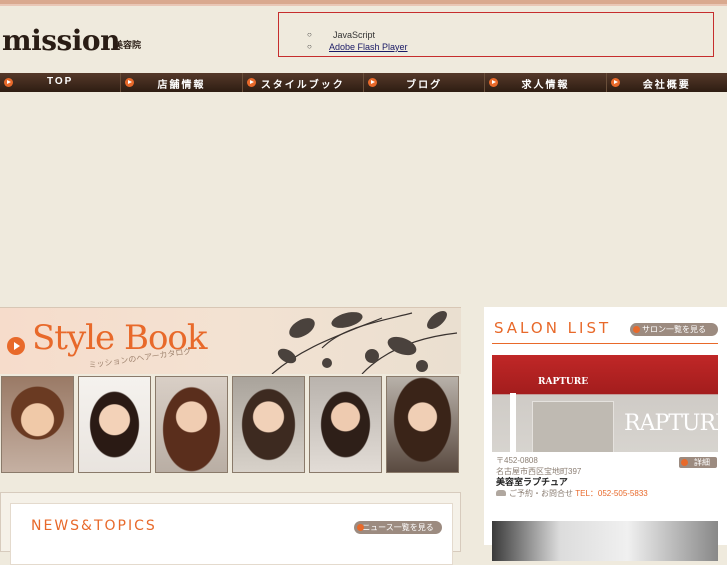 The width and height of the screenshot is (727, 565). Describe the element at coordinates (424, 85) in the screenshot. I see `nav-label: ブログ` at that location.